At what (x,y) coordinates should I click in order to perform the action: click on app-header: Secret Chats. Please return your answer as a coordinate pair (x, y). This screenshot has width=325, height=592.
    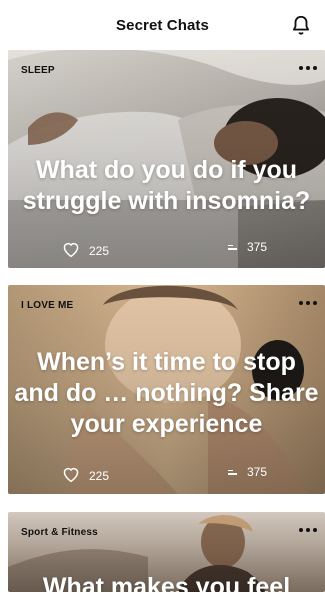
    Looking at the image, I should click on (162, 25).